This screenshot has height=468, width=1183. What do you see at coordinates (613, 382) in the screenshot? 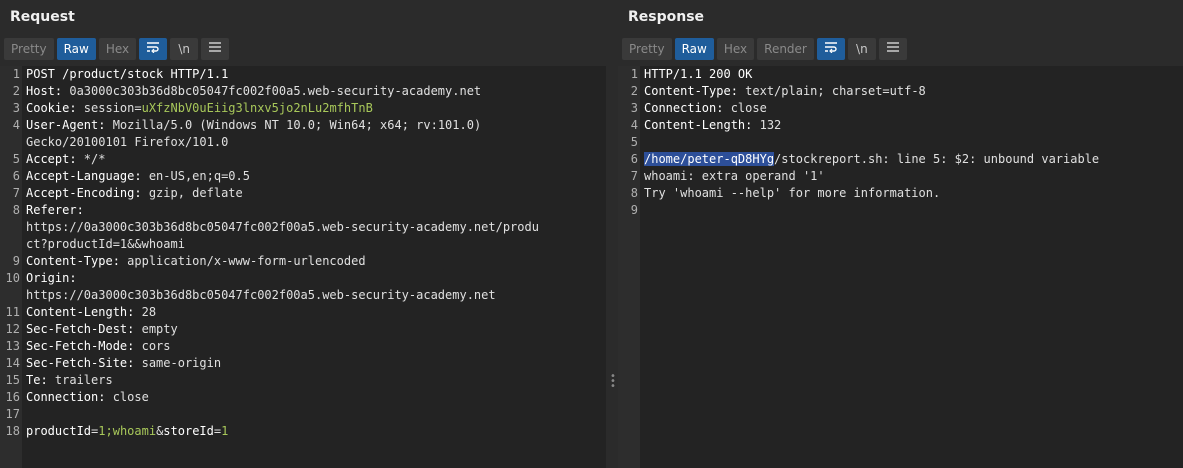
I see `drag-handle-icon: • • •` at bounding box center [613, 382].